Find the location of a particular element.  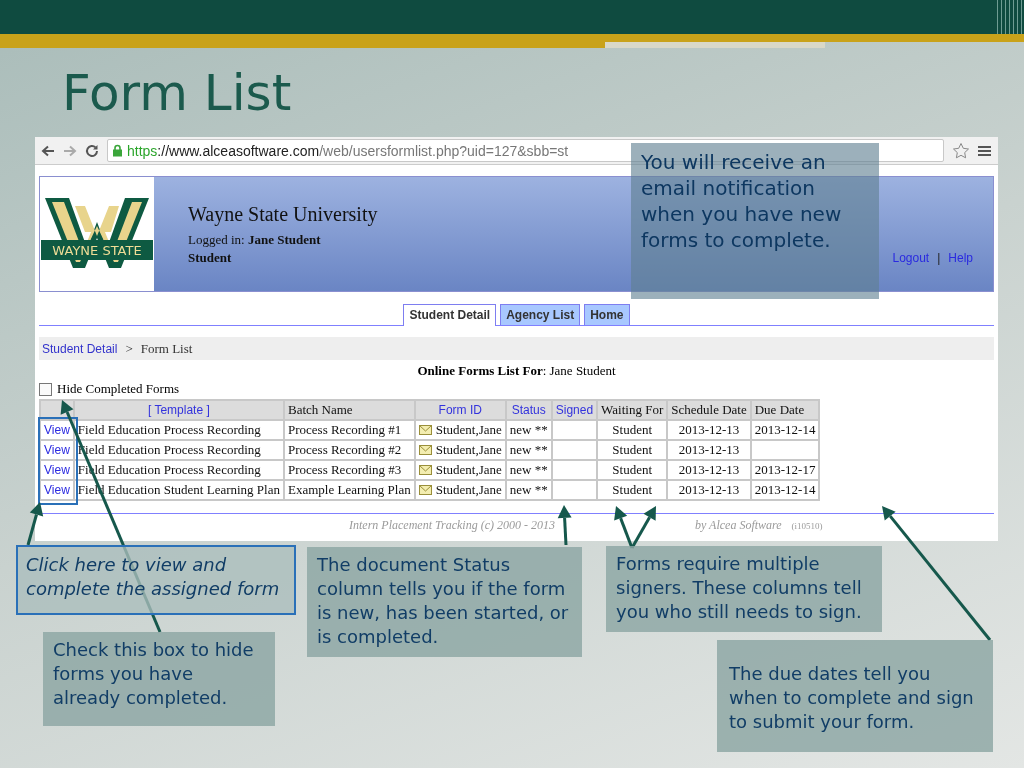

user-role: Student is located at coordinates (210, 257).